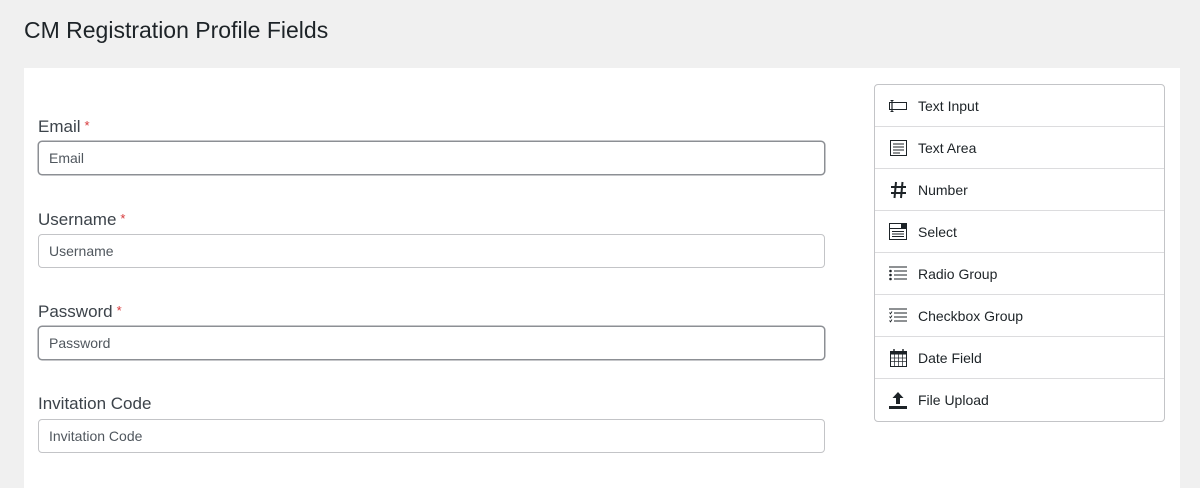 The height and width of the screenshot is (488, 1200). What do you see at coordinates (431, 219) in the screenshot?
I see `username-label: Username *` at bounding box center [431, 219].